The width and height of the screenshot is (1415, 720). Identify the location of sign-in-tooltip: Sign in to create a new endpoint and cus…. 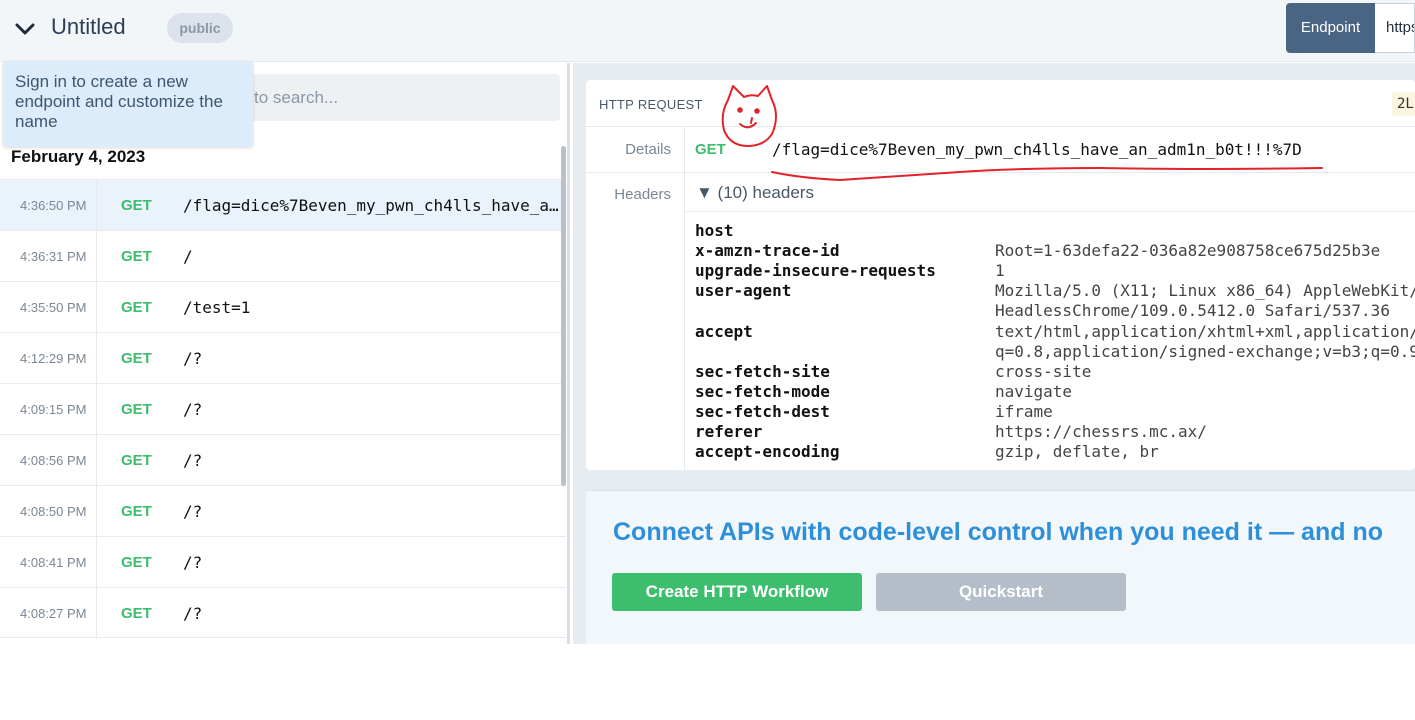
(128, 104).